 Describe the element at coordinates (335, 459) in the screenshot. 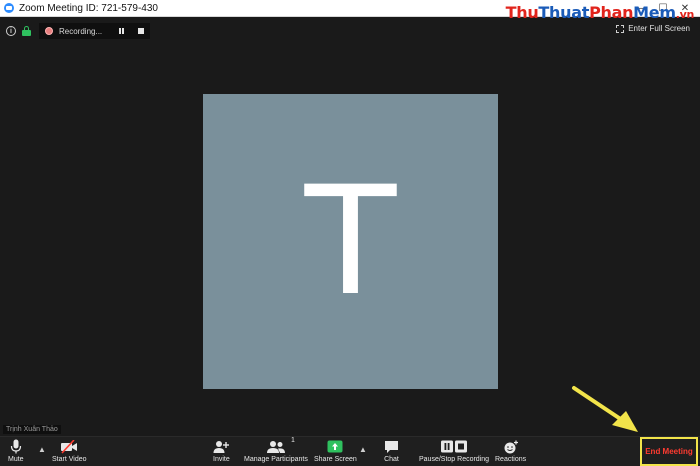

I see `share-screen-label: Share Screen` at that location.